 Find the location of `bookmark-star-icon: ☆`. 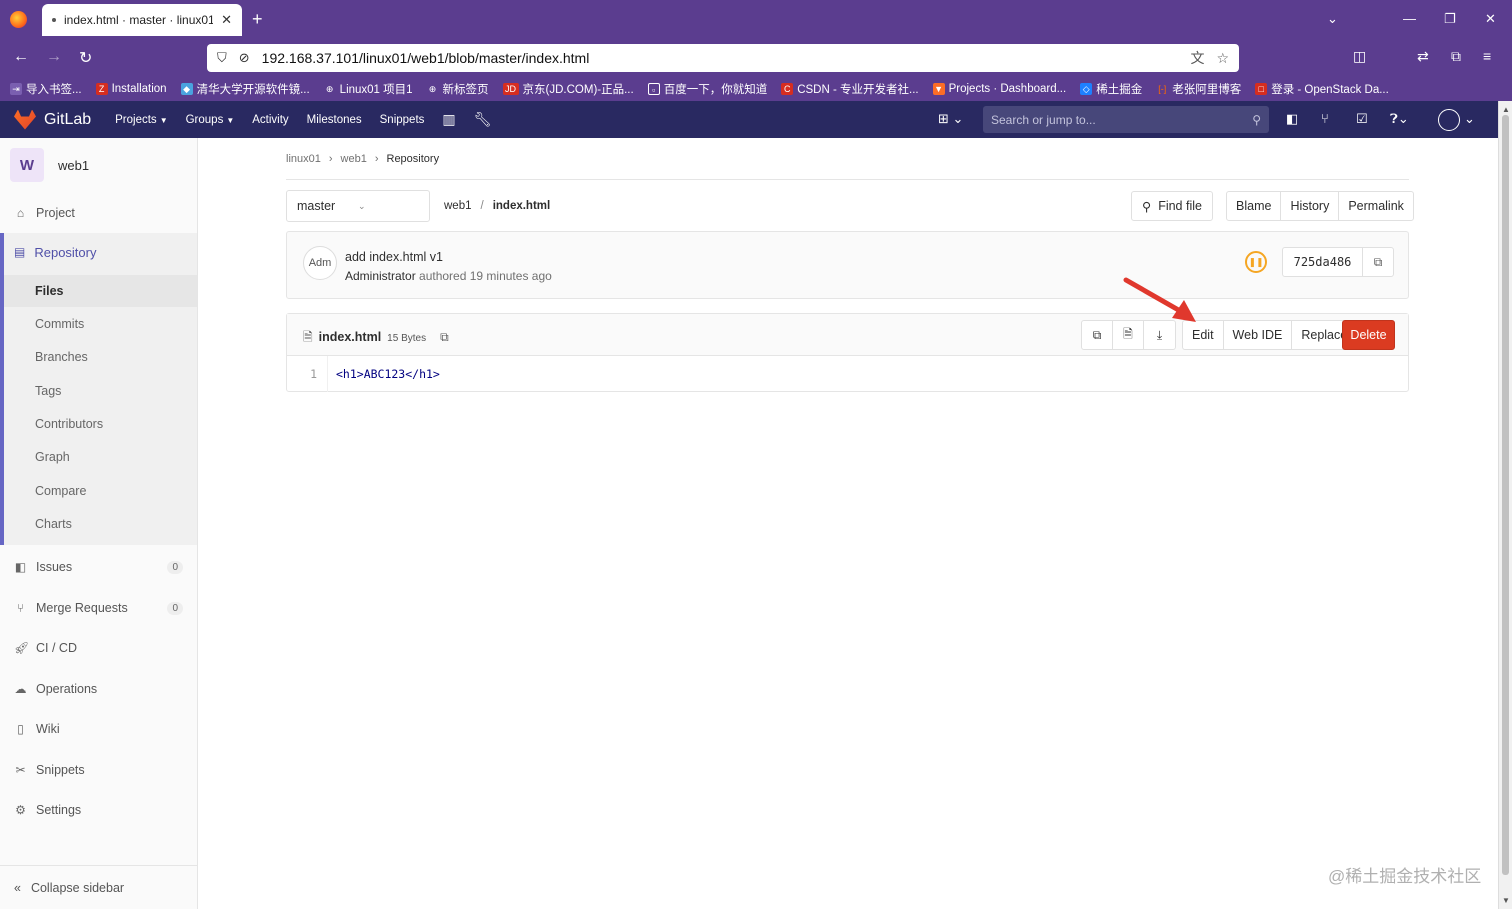

bookmark-star-icon: ☆ is located at coordinates (1222, 58).